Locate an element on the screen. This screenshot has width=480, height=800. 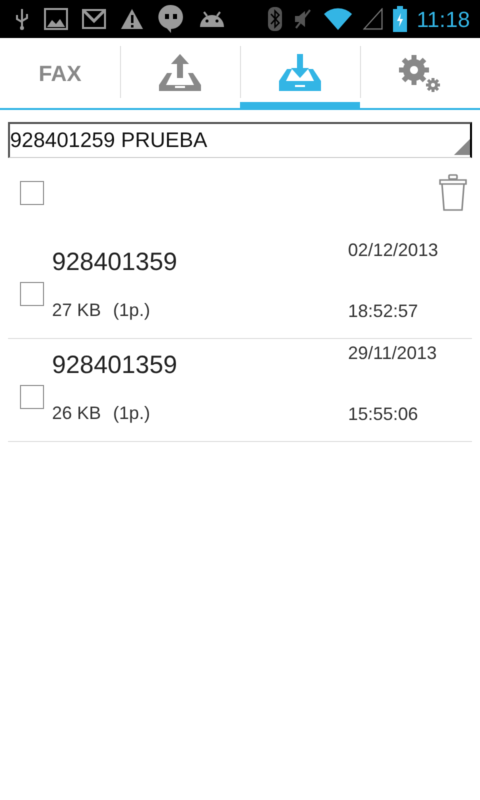
android-icon is located at coordinates (212, 19).